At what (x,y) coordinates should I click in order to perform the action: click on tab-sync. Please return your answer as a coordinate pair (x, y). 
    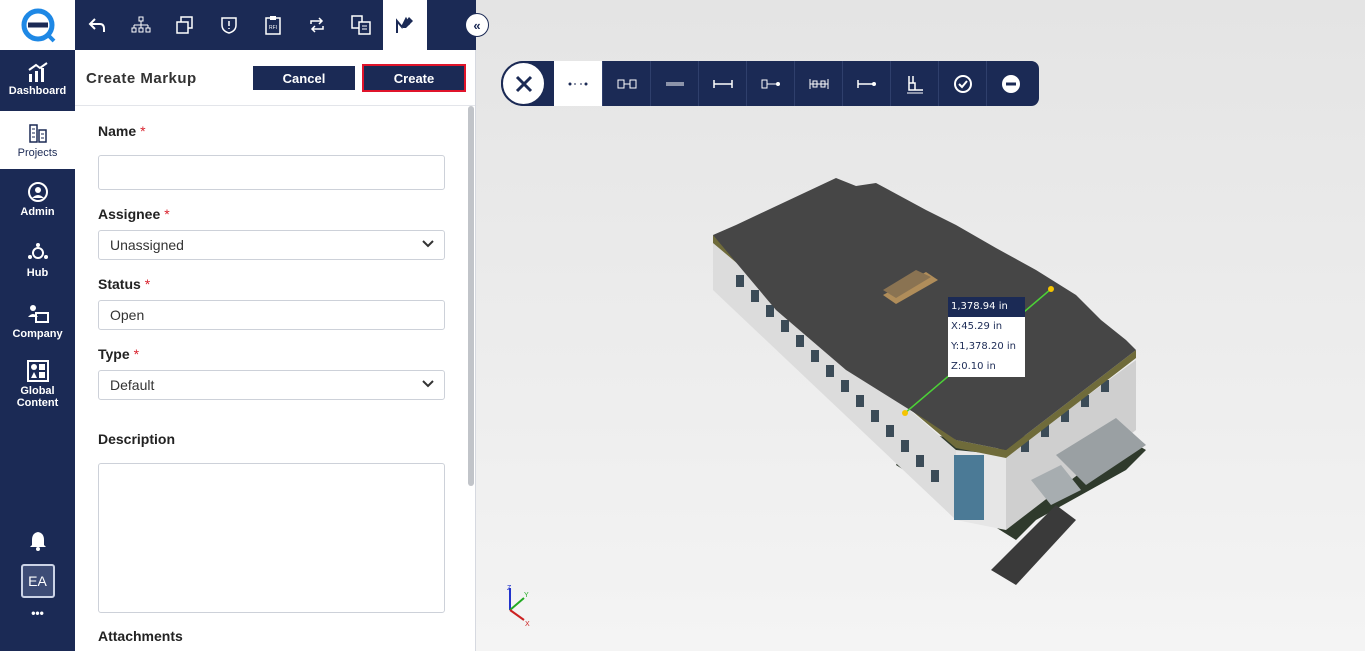
    Looking at the image, I should click on (317, 25).